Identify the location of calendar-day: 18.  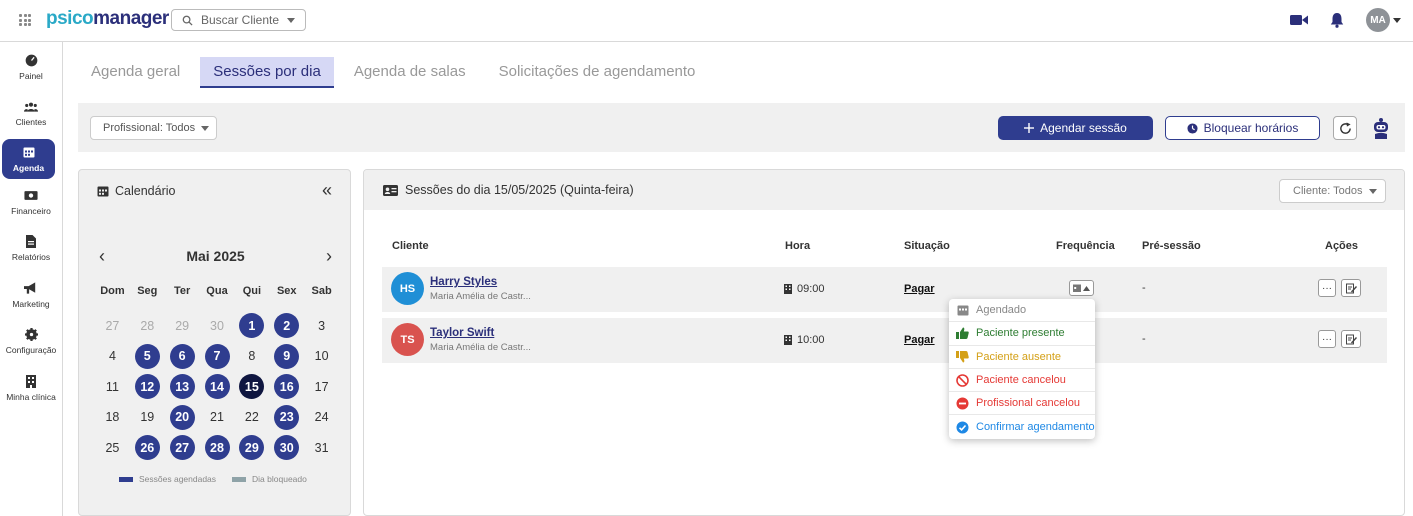
(112, 417).